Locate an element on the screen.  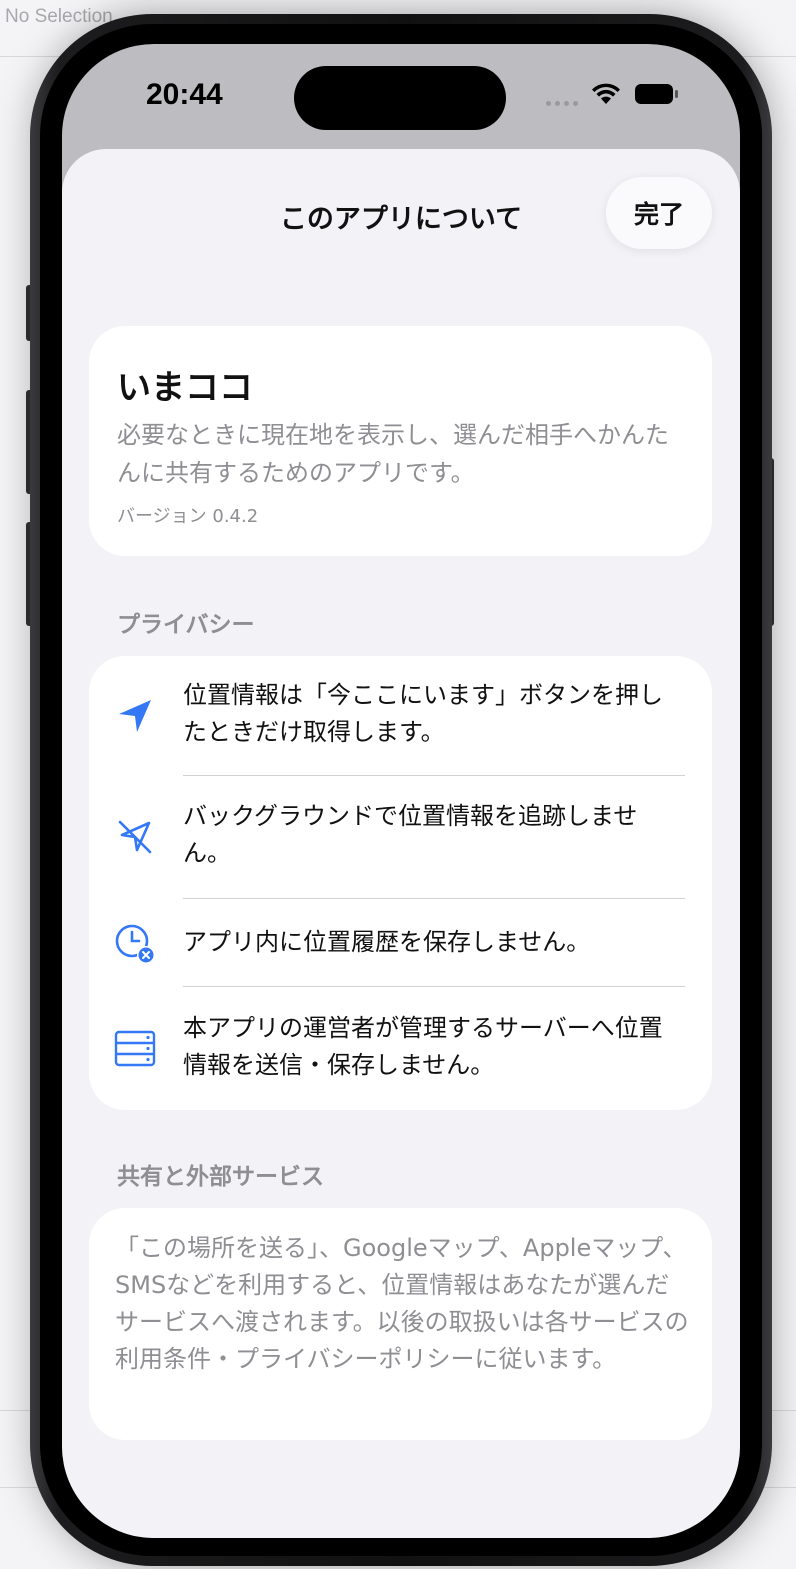
privacy-item: バックグラウンドで位置情報を追跡しません。 is located at coordinates (400, 837).